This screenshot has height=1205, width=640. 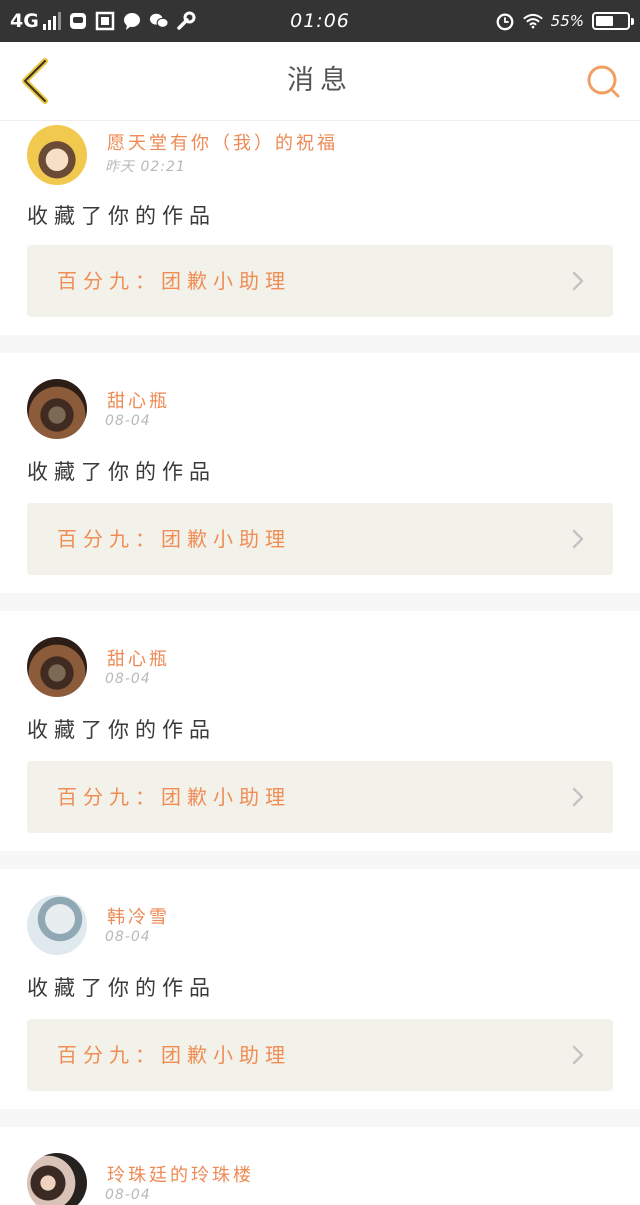 I want to click on search-icon, so click(x=603, y=81).